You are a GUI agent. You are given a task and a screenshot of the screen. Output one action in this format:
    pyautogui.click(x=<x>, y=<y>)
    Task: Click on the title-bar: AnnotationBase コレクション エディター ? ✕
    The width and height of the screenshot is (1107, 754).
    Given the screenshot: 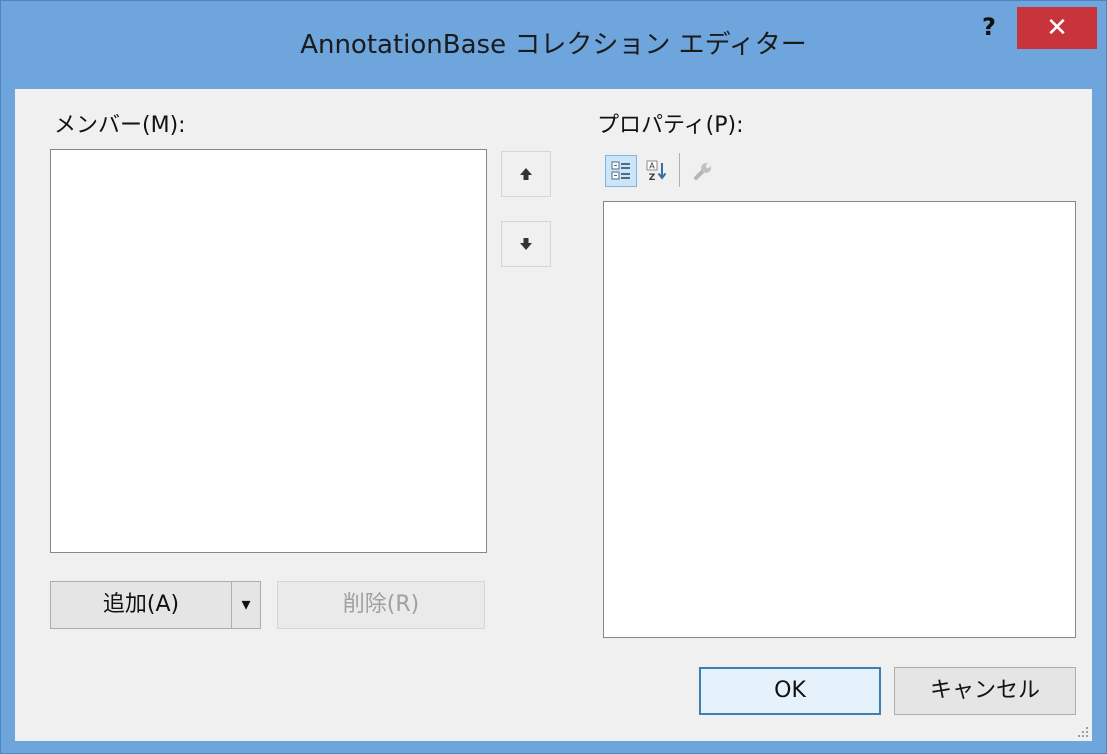 What is the action you would take?
    pyautogui.click(x=553, y=45)
    